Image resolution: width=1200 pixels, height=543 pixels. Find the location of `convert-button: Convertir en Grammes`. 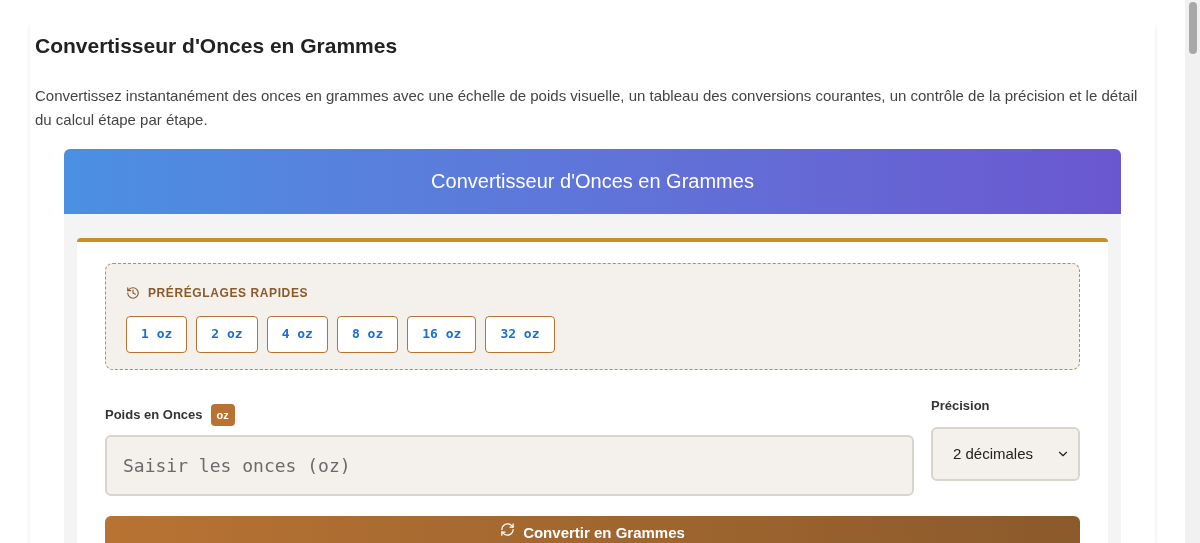

convert-button: Convertir en Grammes is located at coordinates (592, 529).